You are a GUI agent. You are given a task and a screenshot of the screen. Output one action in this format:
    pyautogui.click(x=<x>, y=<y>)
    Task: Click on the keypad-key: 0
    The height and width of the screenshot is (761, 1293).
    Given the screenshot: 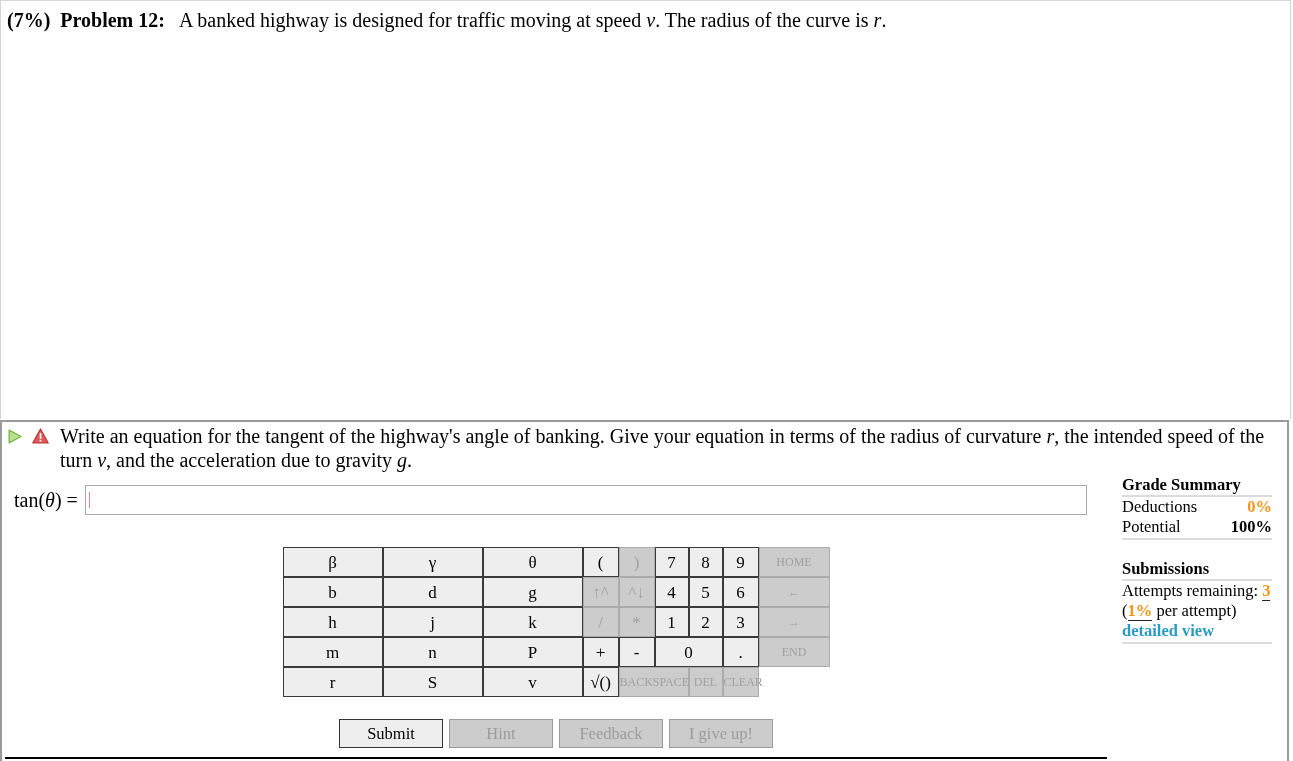 What is the action you would take?
    pyautogui.click(x=688, y=652)
    